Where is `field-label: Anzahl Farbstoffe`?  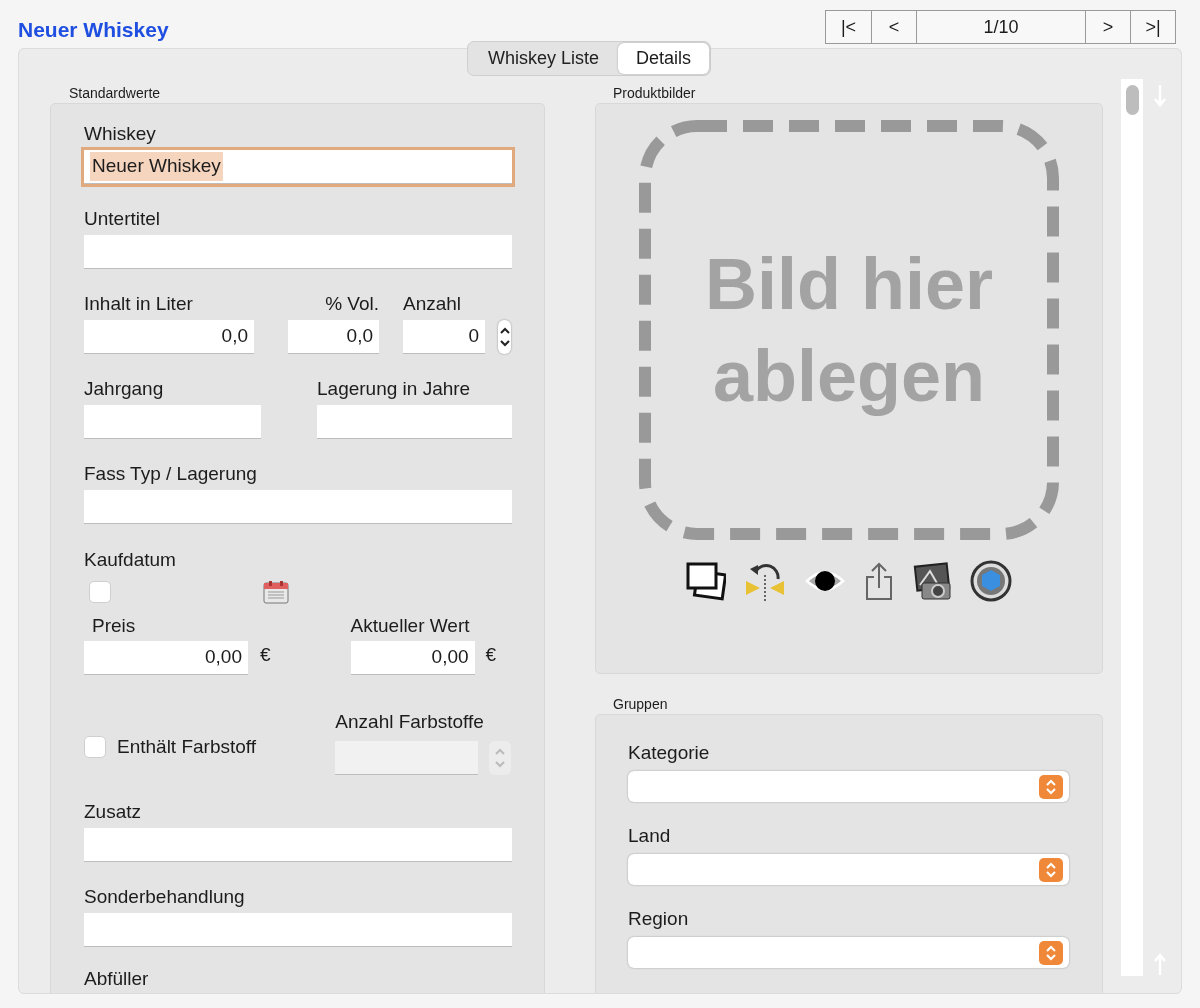
field-label: Anzahl Farbstoffe is located at coordinates (410, 722).